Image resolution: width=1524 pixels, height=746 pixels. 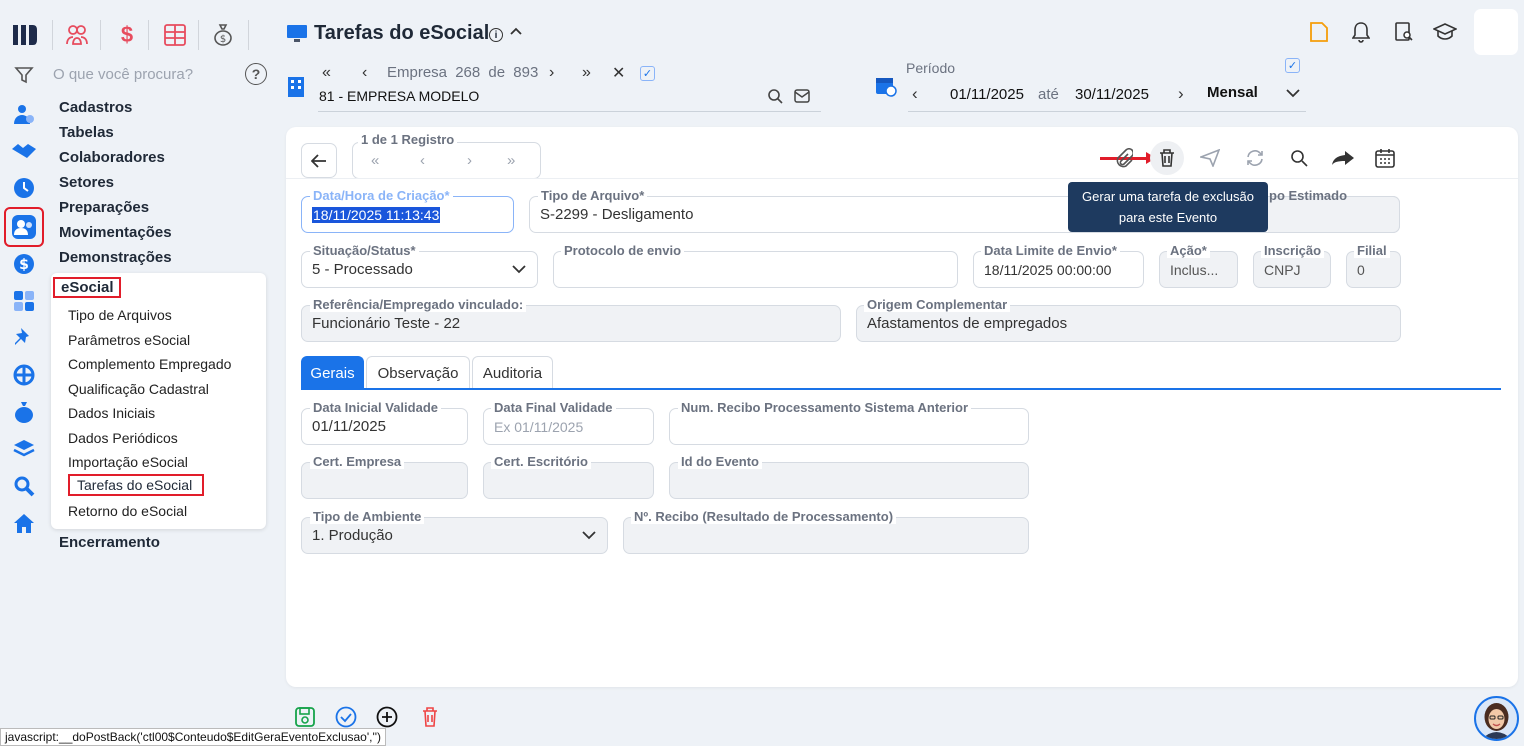 I want to click on periodo-checkbox: ✓, so click(x=1292, y=65).